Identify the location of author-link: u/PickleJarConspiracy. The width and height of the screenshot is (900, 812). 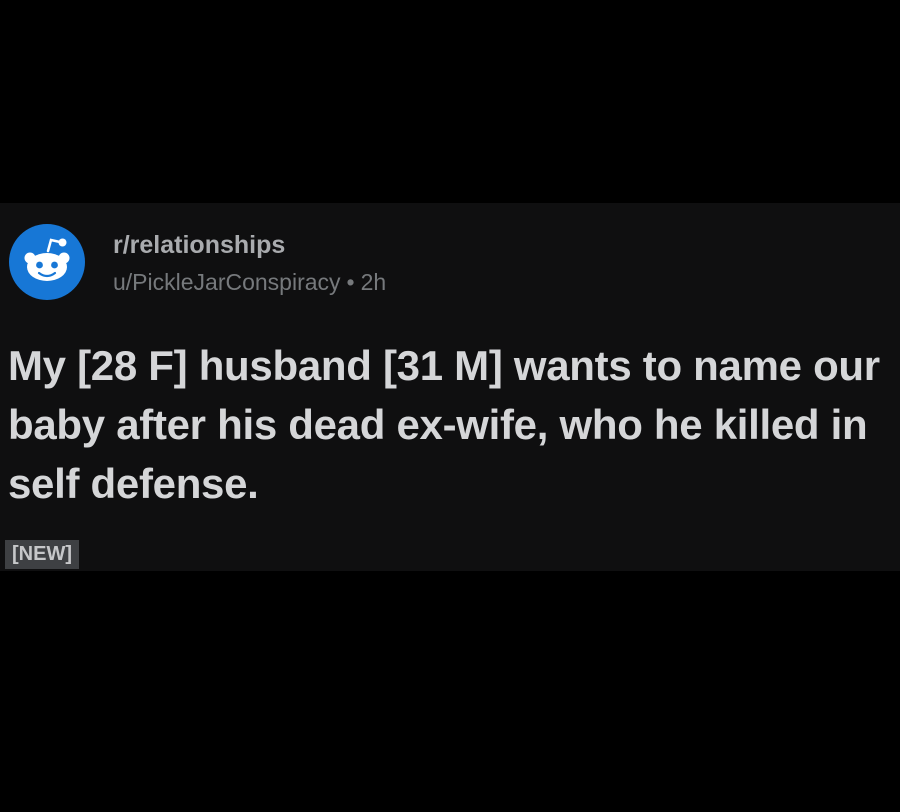
(227, 282).